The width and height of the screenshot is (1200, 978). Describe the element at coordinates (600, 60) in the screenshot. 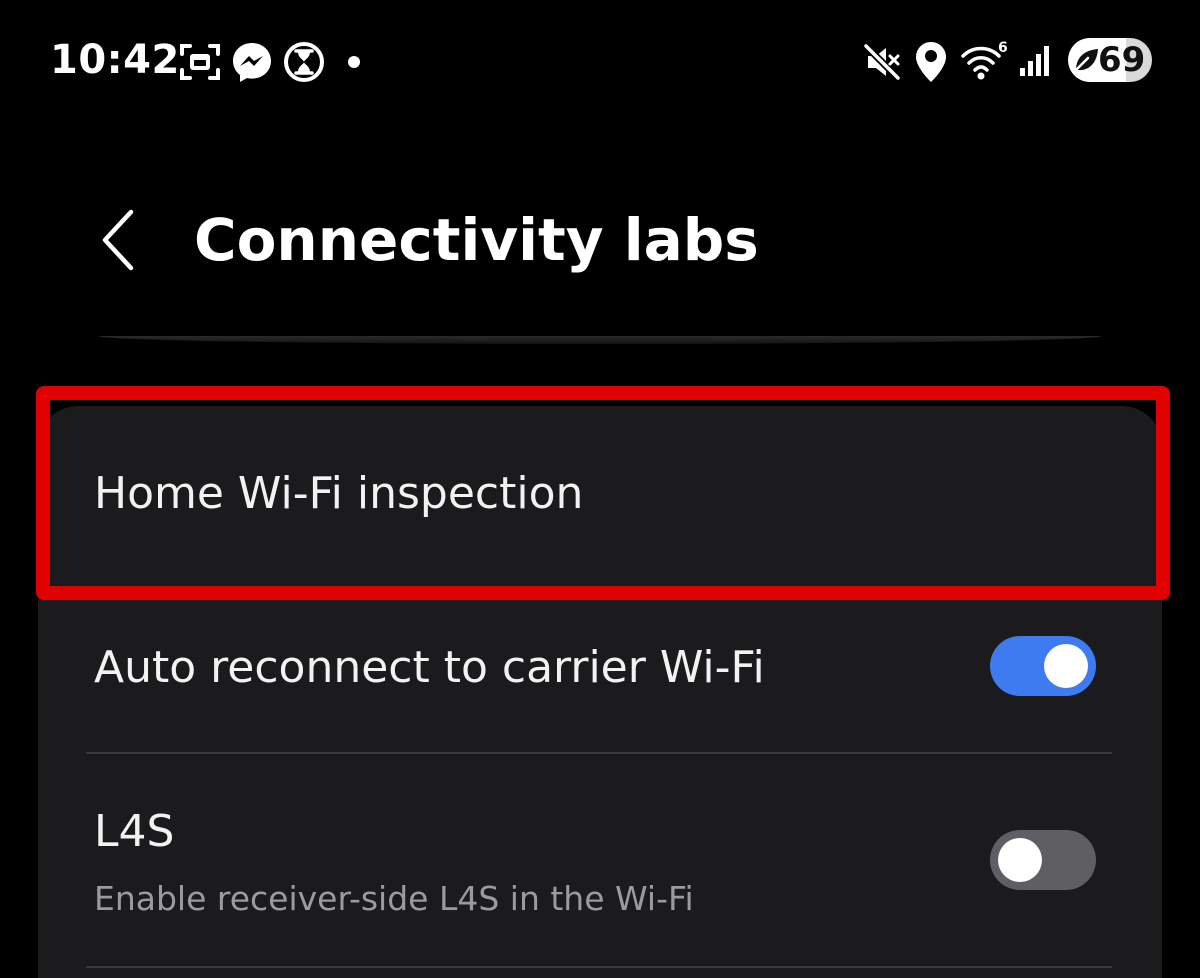

I see `status-bar: 10:42 6 69` at that location.